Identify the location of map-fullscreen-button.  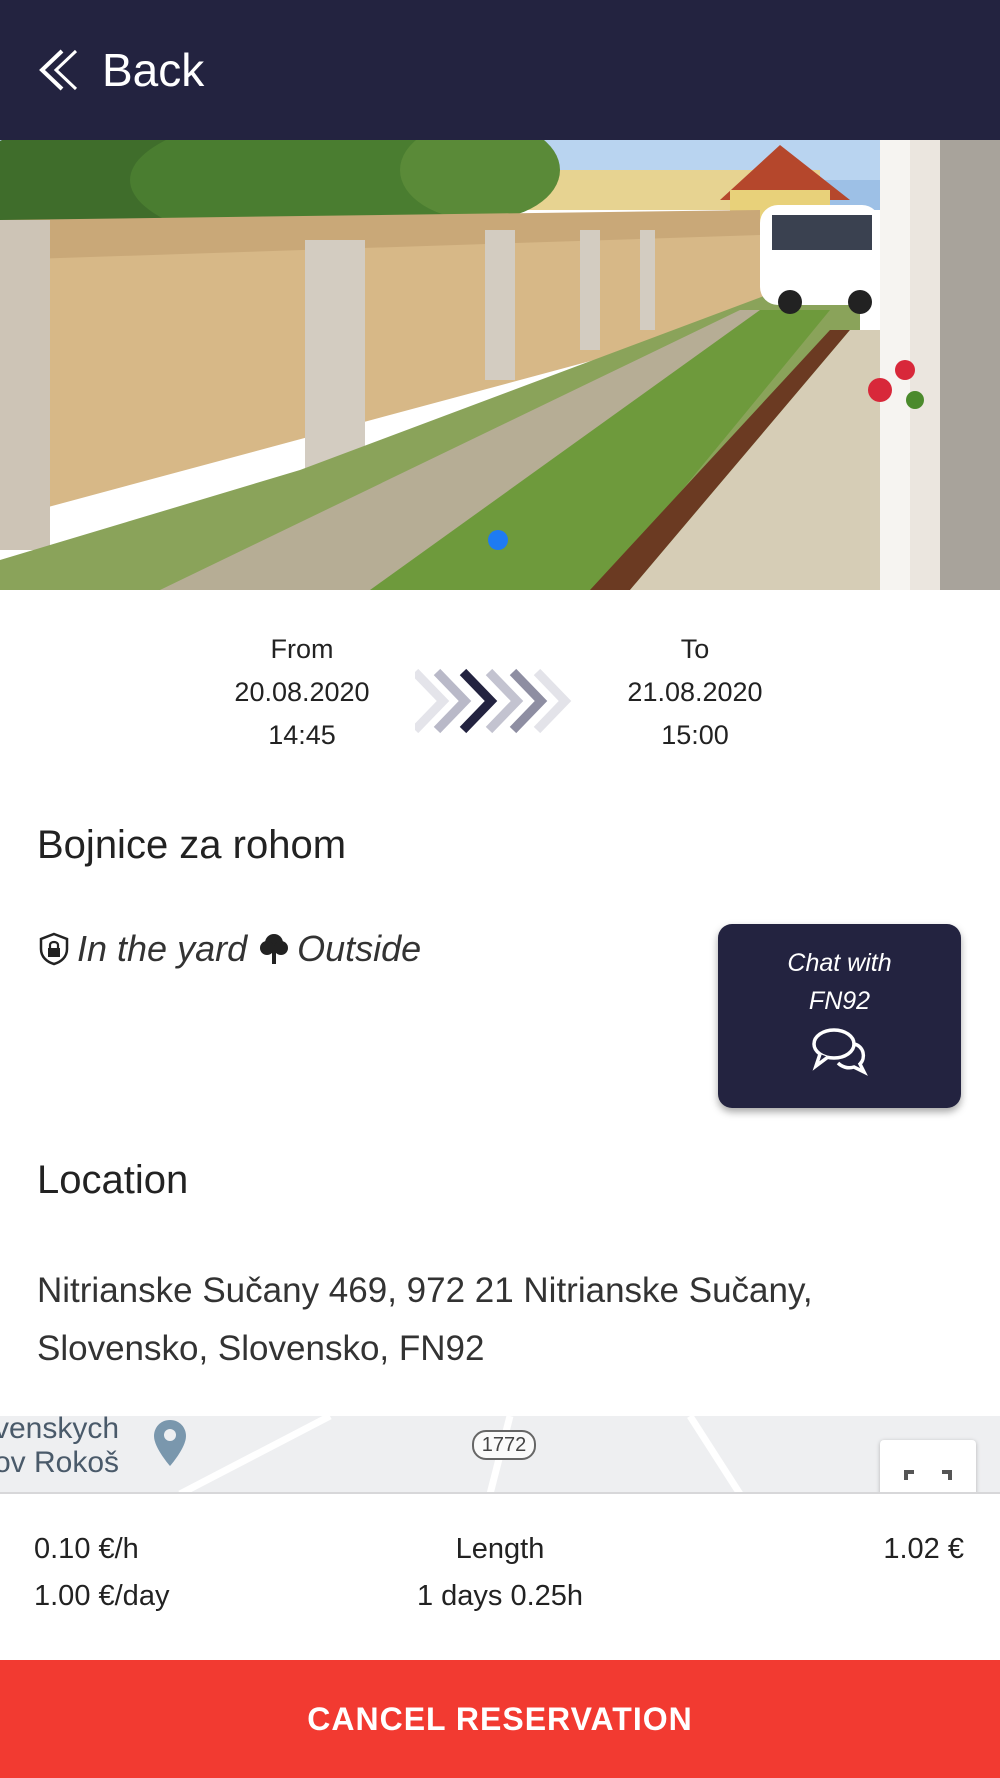
(928, 1466).